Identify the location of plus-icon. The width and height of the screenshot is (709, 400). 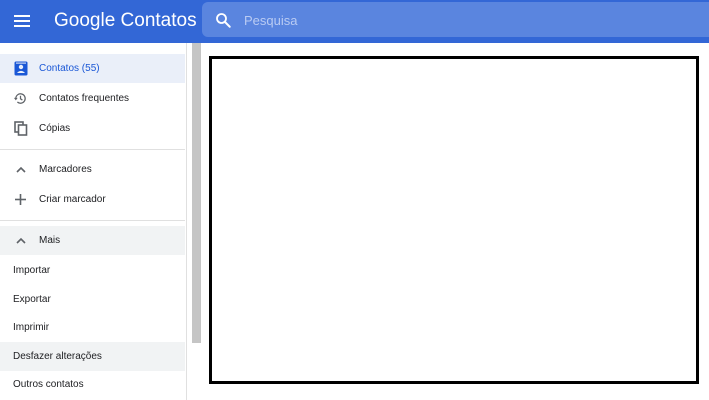
(20, 199).